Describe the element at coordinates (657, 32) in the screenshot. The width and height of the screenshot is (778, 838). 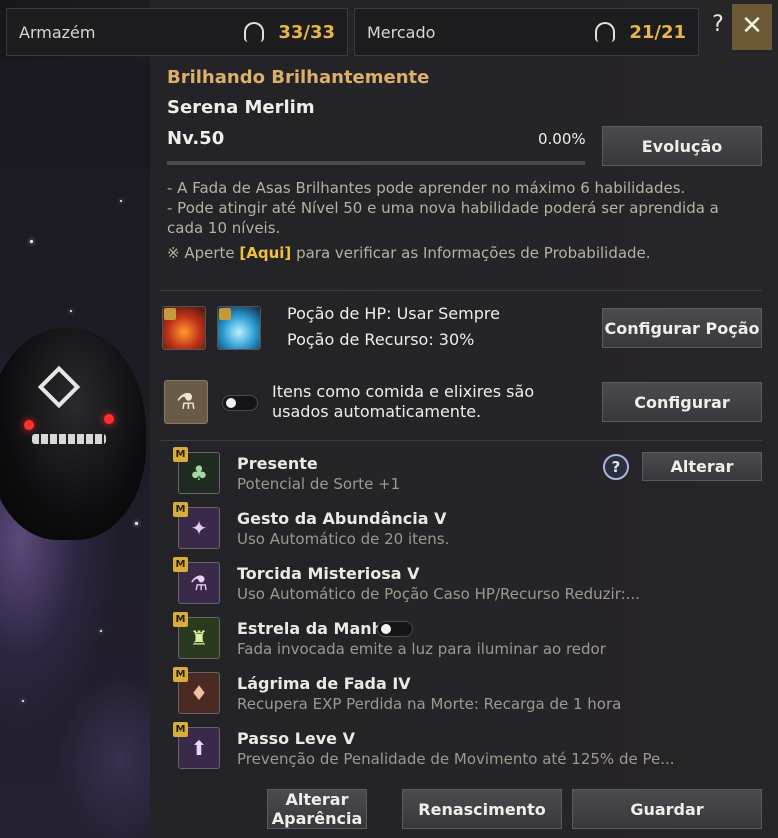
I see `market-count: 21/21` at that location.